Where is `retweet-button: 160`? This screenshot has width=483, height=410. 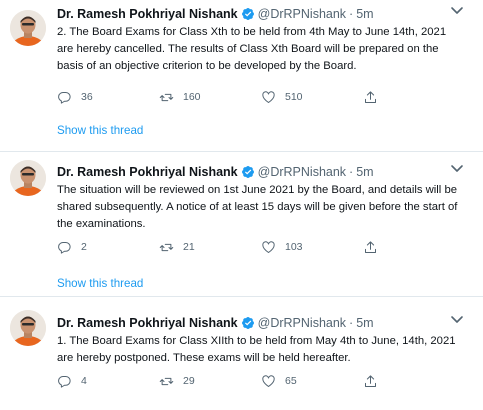
retweet-button: 160 is located at coordinates (210, 97).